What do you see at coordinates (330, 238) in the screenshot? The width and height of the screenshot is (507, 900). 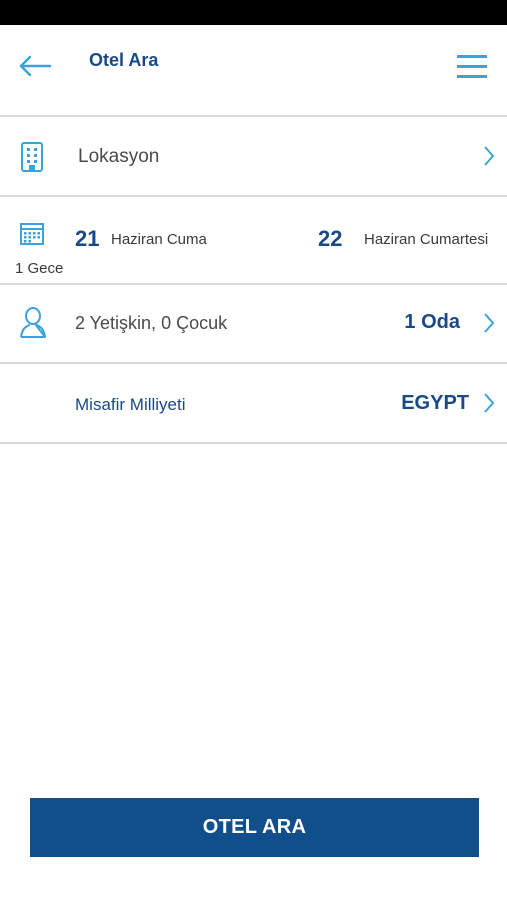 I see `checkout-day: 22` at bounding box center [330, 238].